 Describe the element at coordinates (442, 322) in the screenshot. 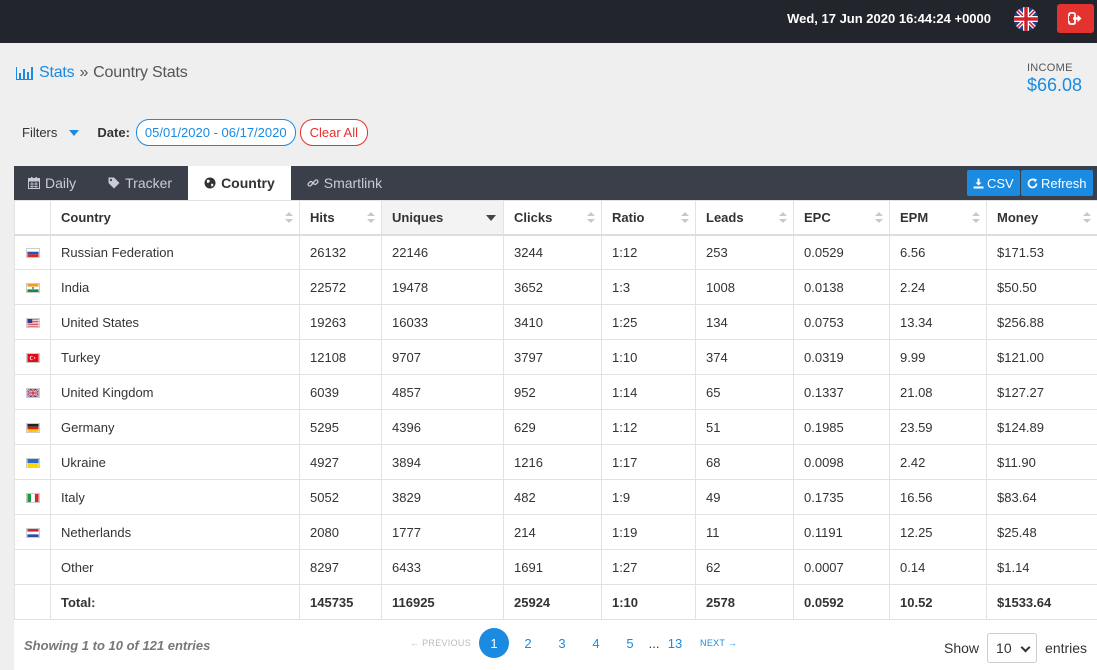

I see `uniques-cell: 16033` at that location.